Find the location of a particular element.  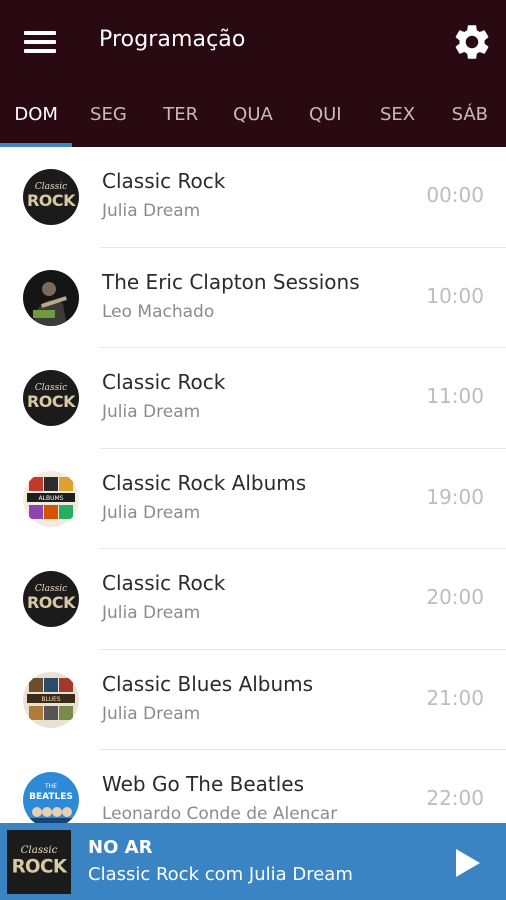

svg-text: BLUES is located at coordinates (50, 699).